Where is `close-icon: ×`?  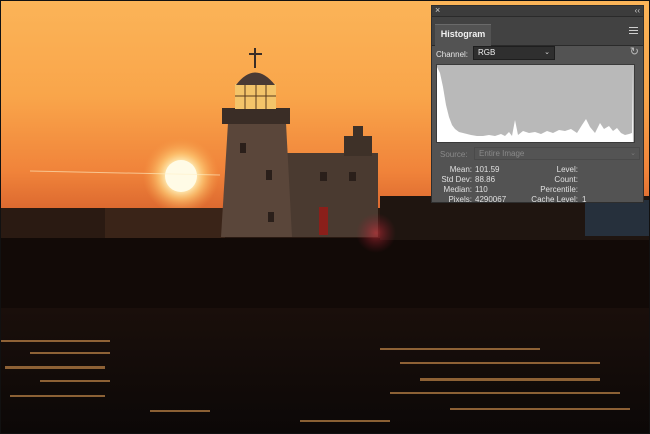
close-icon: × is located at coordinates (437, 10).